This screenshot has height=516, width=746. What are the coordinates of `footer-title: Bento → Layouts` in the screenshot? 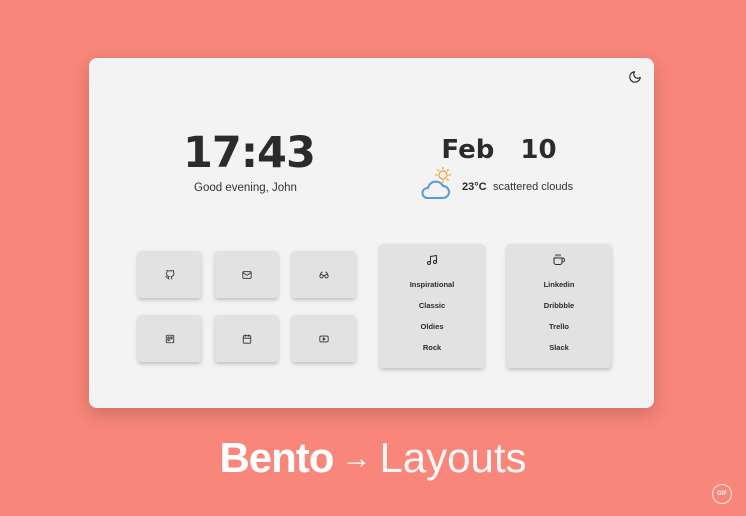 It's located at (373, 458).